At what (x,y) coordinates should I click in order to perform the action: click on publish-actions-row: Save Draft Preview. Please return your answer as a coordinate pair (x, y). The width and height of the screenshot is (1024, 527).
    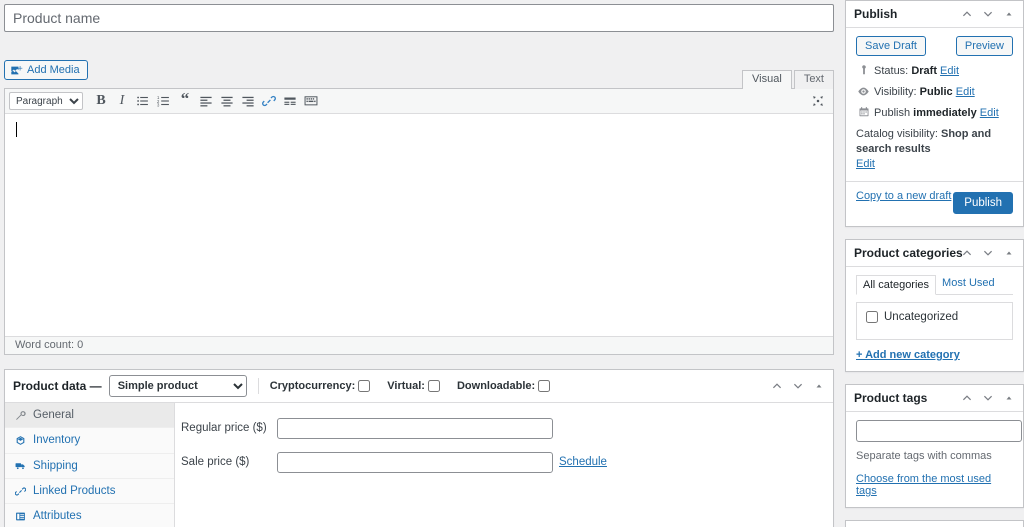
    Looking at the image, I should click on (934, 46).